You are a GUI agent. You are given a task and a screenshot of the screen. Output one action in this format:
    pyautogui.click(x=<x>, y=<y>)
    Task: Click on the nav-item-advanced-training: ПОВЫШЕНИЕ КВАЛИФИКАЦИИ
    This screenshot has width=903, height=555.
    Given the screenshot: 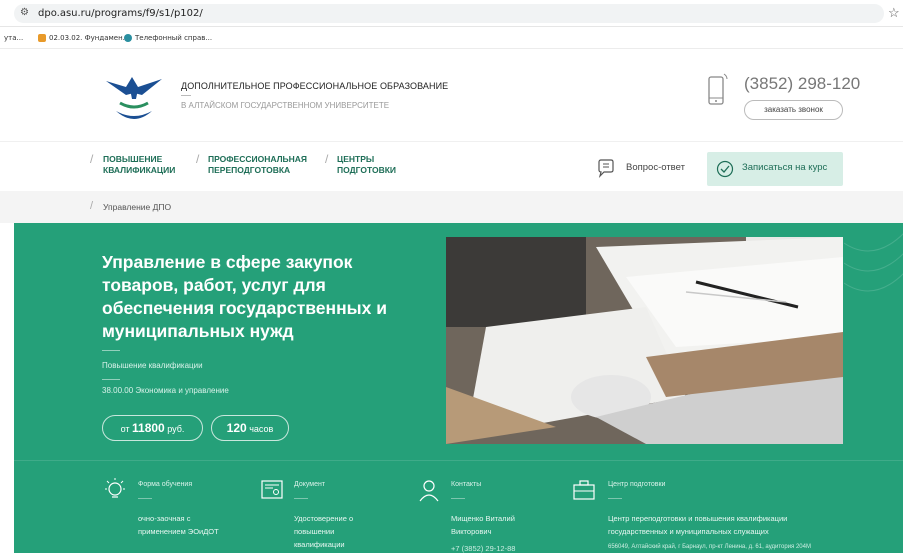 What is the action you would take?
    pyautogui.click(x=139, y=165)
    